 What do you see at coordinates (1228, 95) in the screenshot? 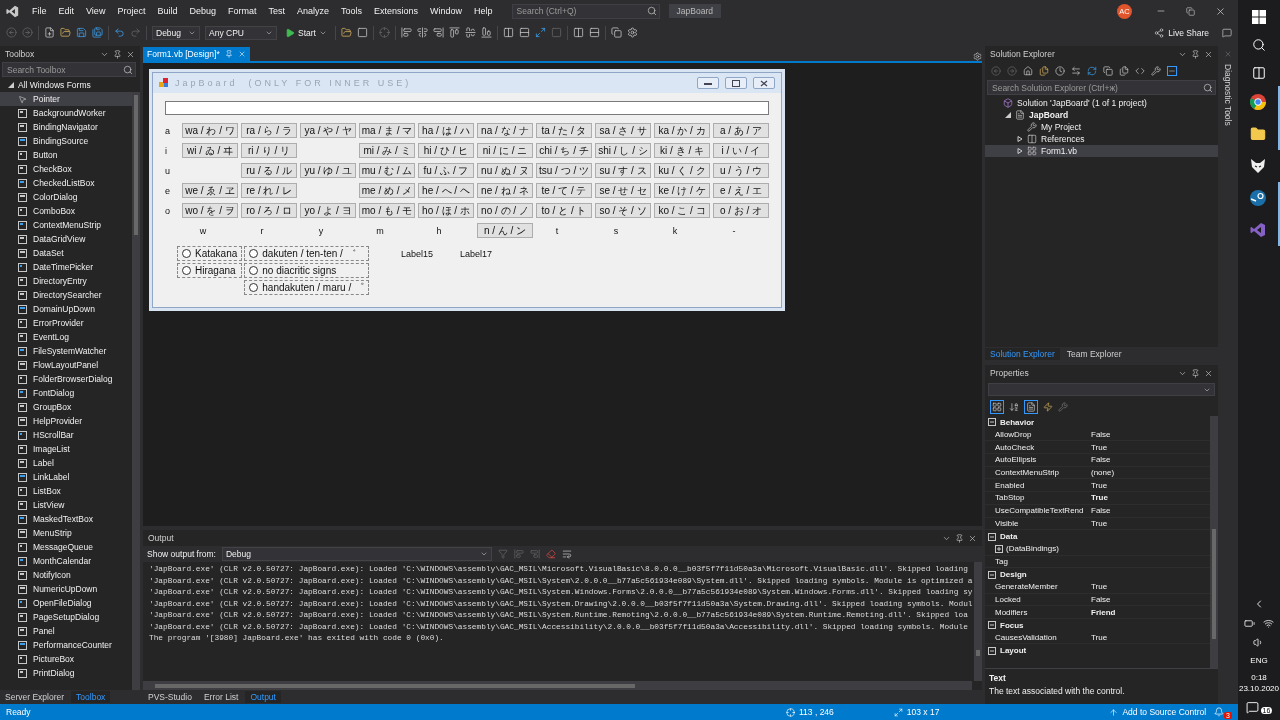
I see `side-tab: Diagnostic Tools` at bounding box center [1228, 95].